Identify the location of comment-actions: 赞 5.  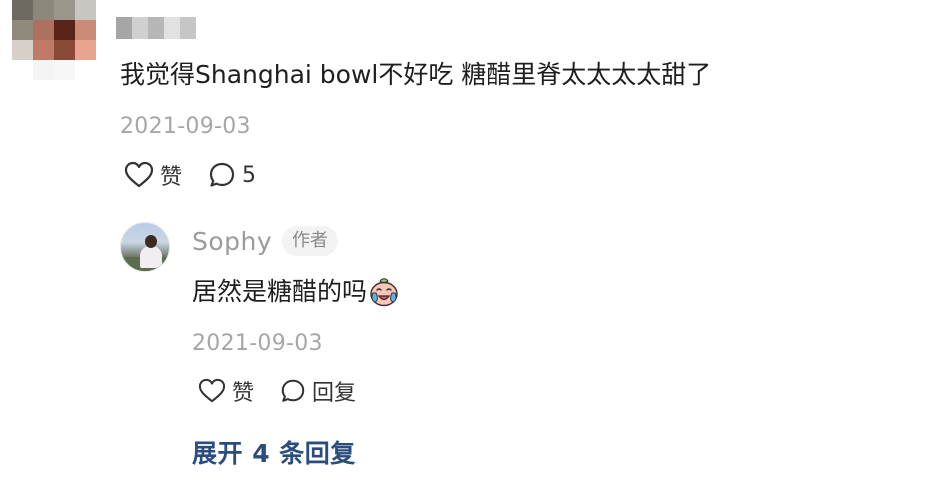
(190, 175).